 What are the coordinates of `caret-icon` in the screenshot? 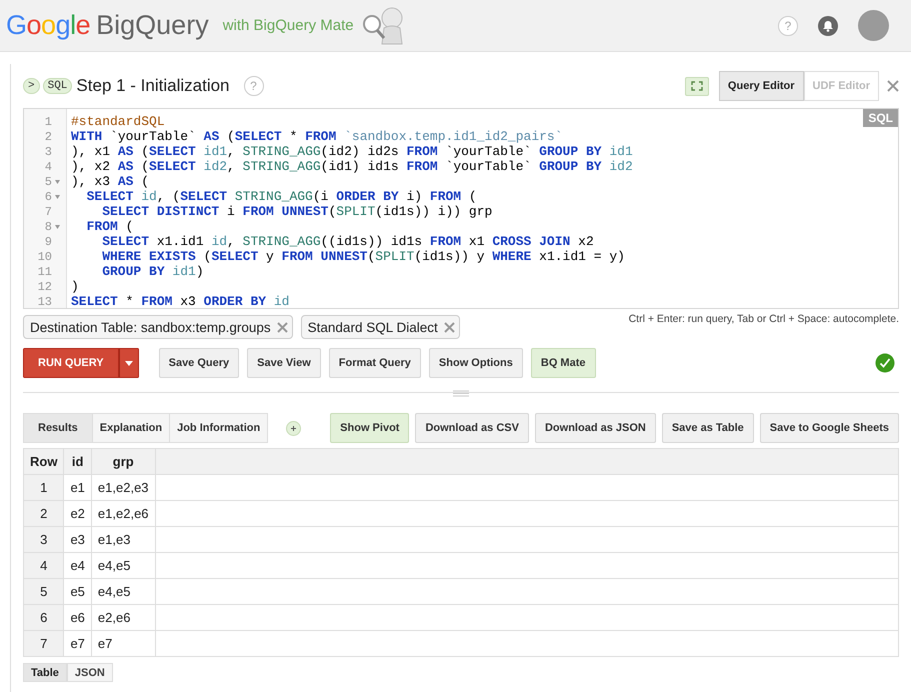 It's located at (128, 363).